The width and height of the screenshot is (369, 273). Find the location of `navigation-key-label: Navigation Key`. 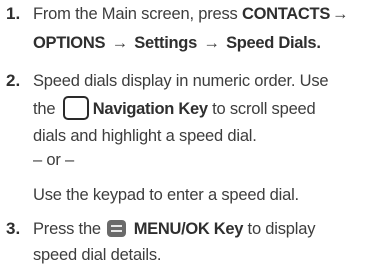

navigation-key-label: Navigation Key is located at coordinates (150, 109).